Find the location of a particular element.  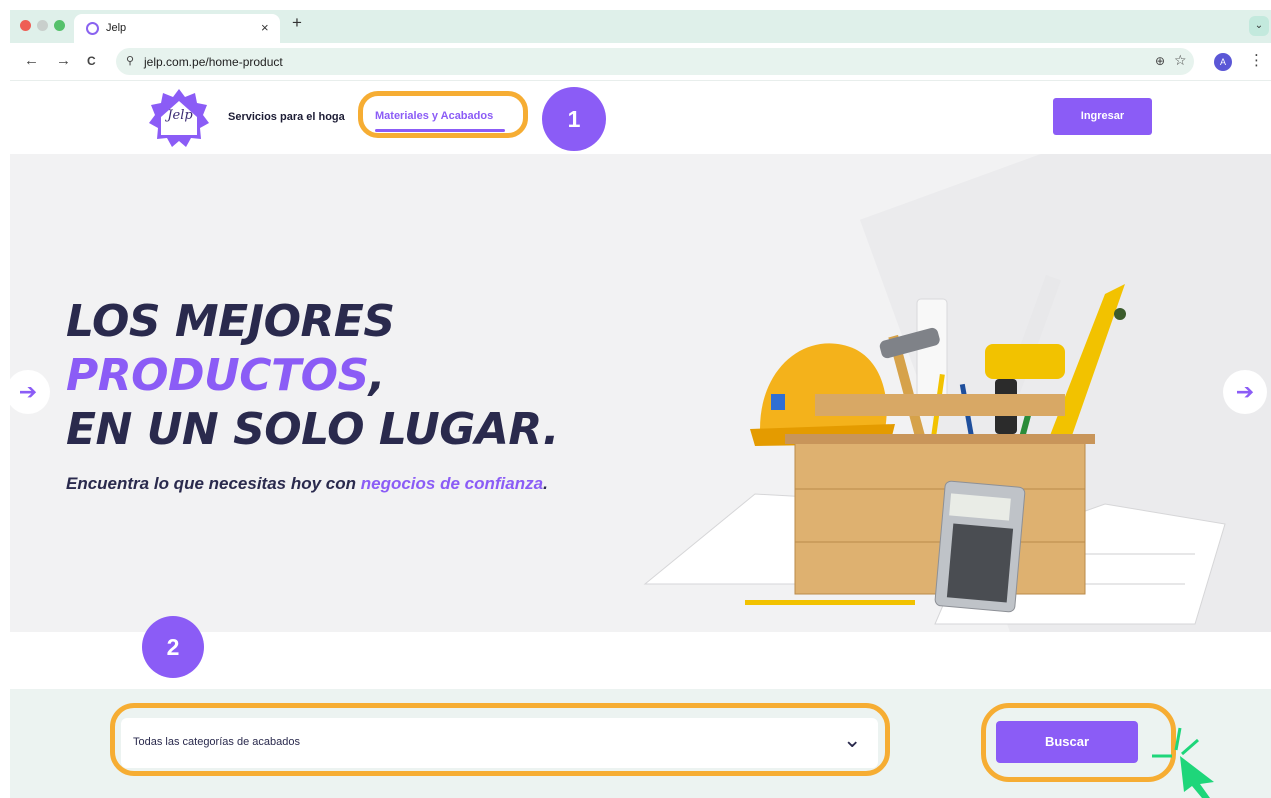

subtitle-end: . is located at coordinates (545, 483).